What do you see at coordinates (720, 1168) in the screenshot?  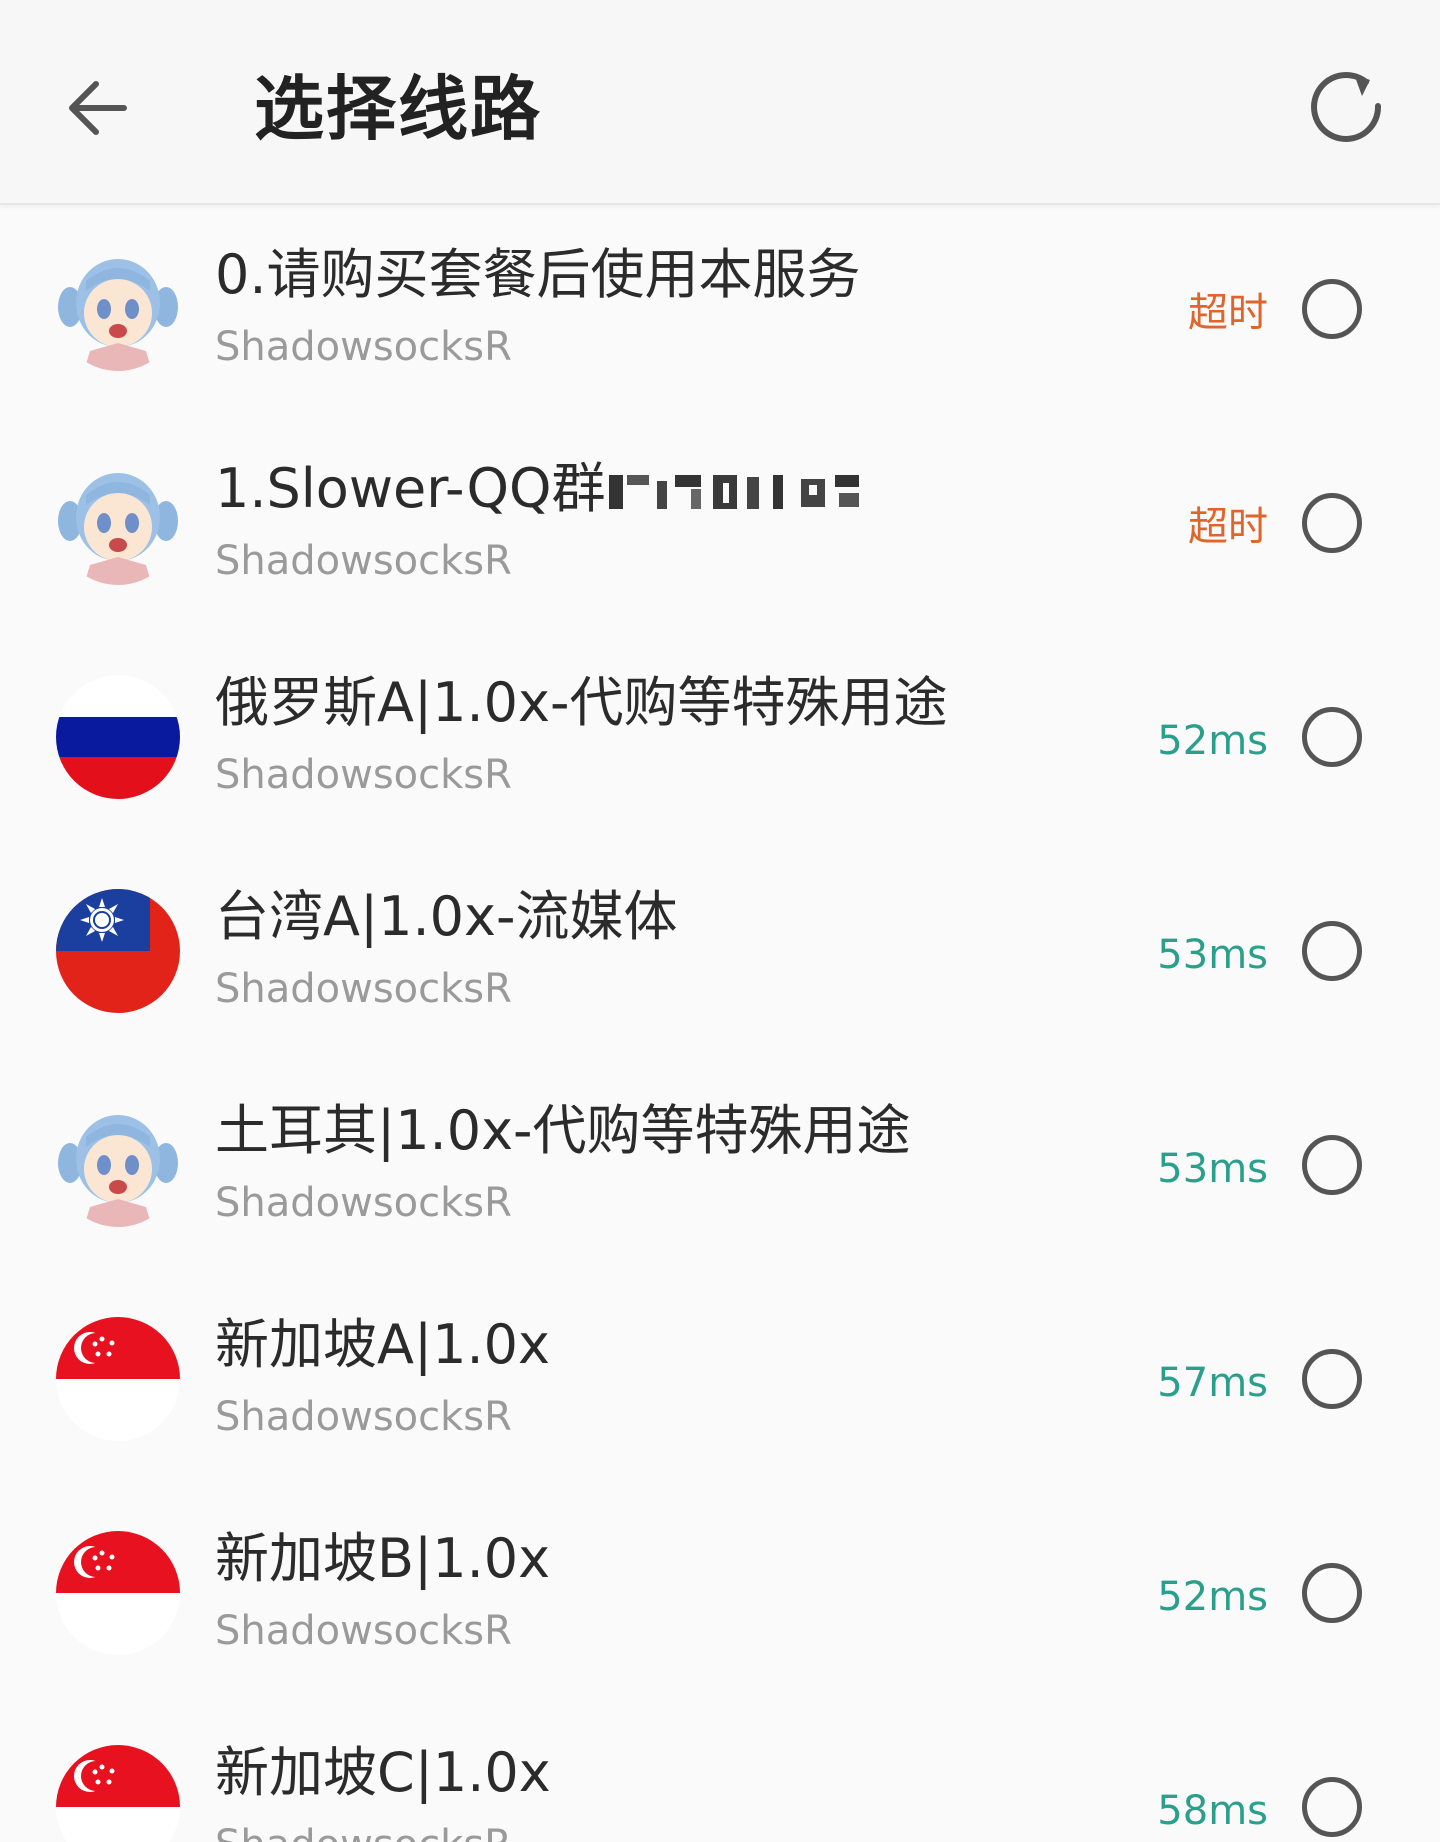 I see `server-row: 土耳其|1.0x-代购等特殊用途 ShadowsocksR 53ms` at bounding box center [720, 1168].